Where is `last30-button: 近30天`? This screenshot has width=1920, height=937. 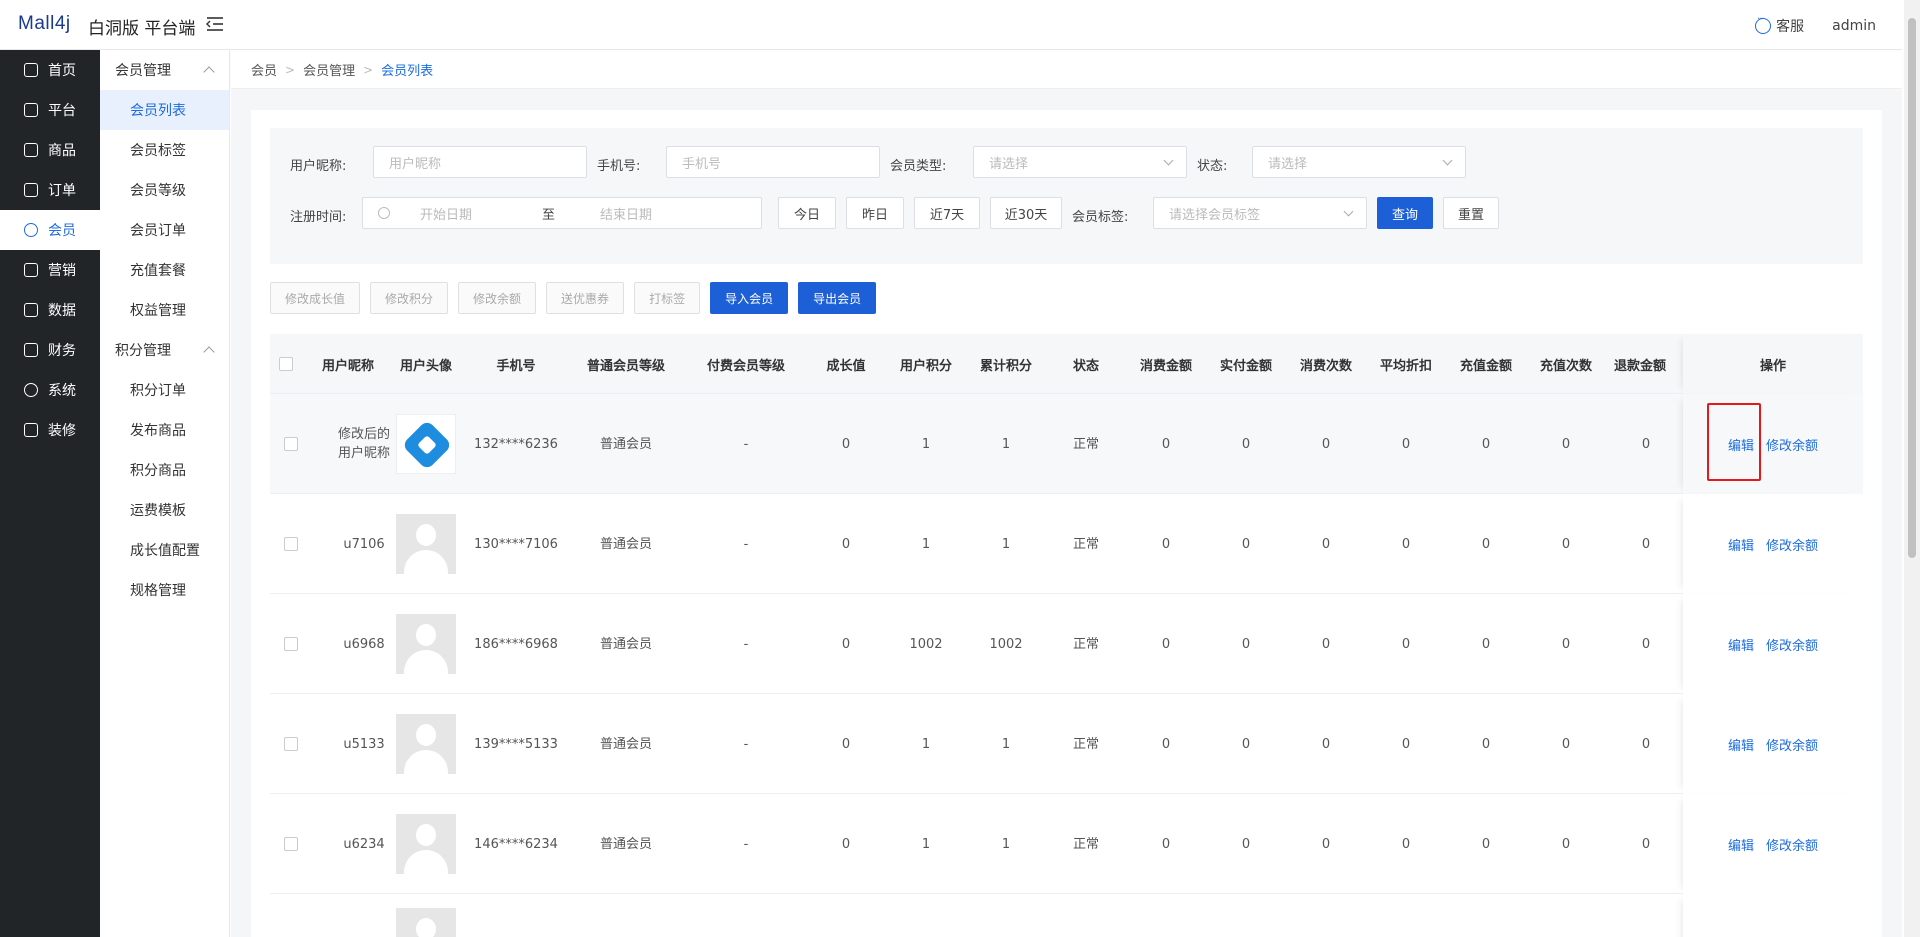 last30-button: 近30天 is located at coordinates (1026, 213).